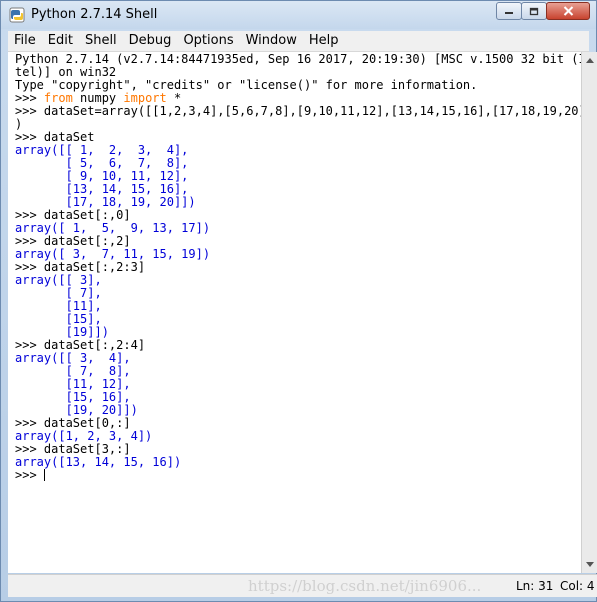  What do you see at coordinates (87, 423) in the screenshot?
I see `command-line: dataSet[0,:]` at bounding box center [87, 423].